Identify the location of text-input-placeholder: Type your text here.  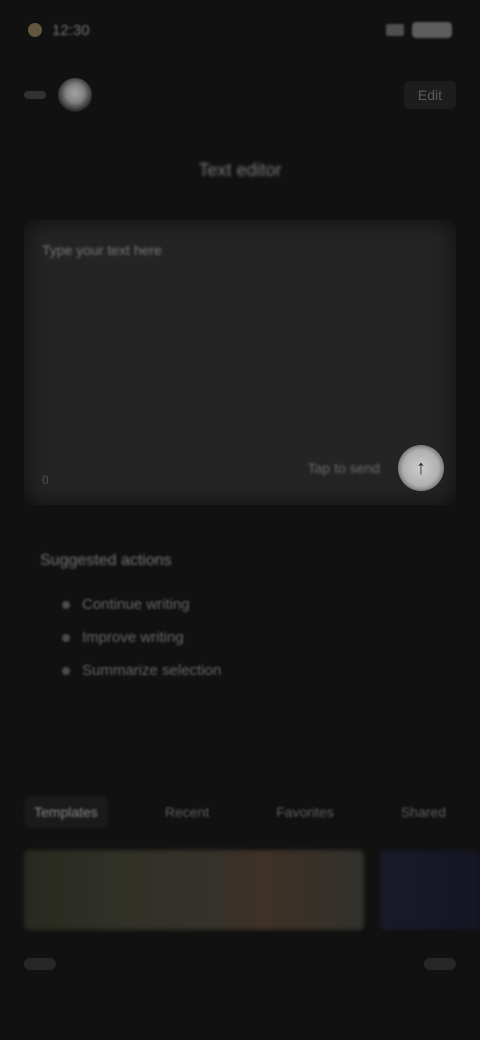
(102, 250).